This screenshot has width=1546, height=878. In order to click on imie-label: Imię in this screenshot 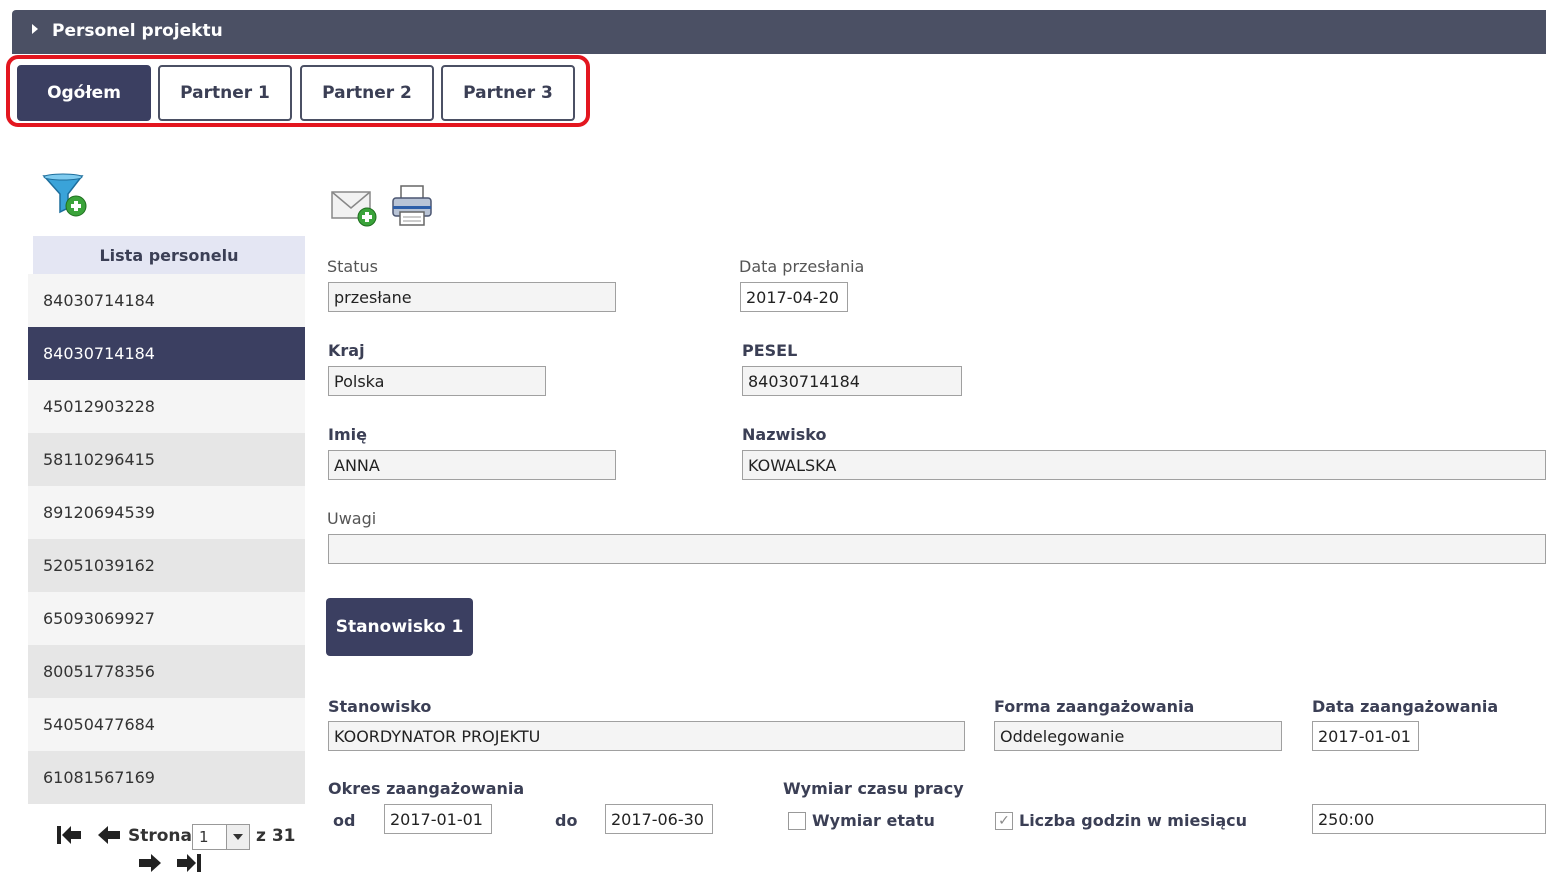, I will do `click(347, 434)`.